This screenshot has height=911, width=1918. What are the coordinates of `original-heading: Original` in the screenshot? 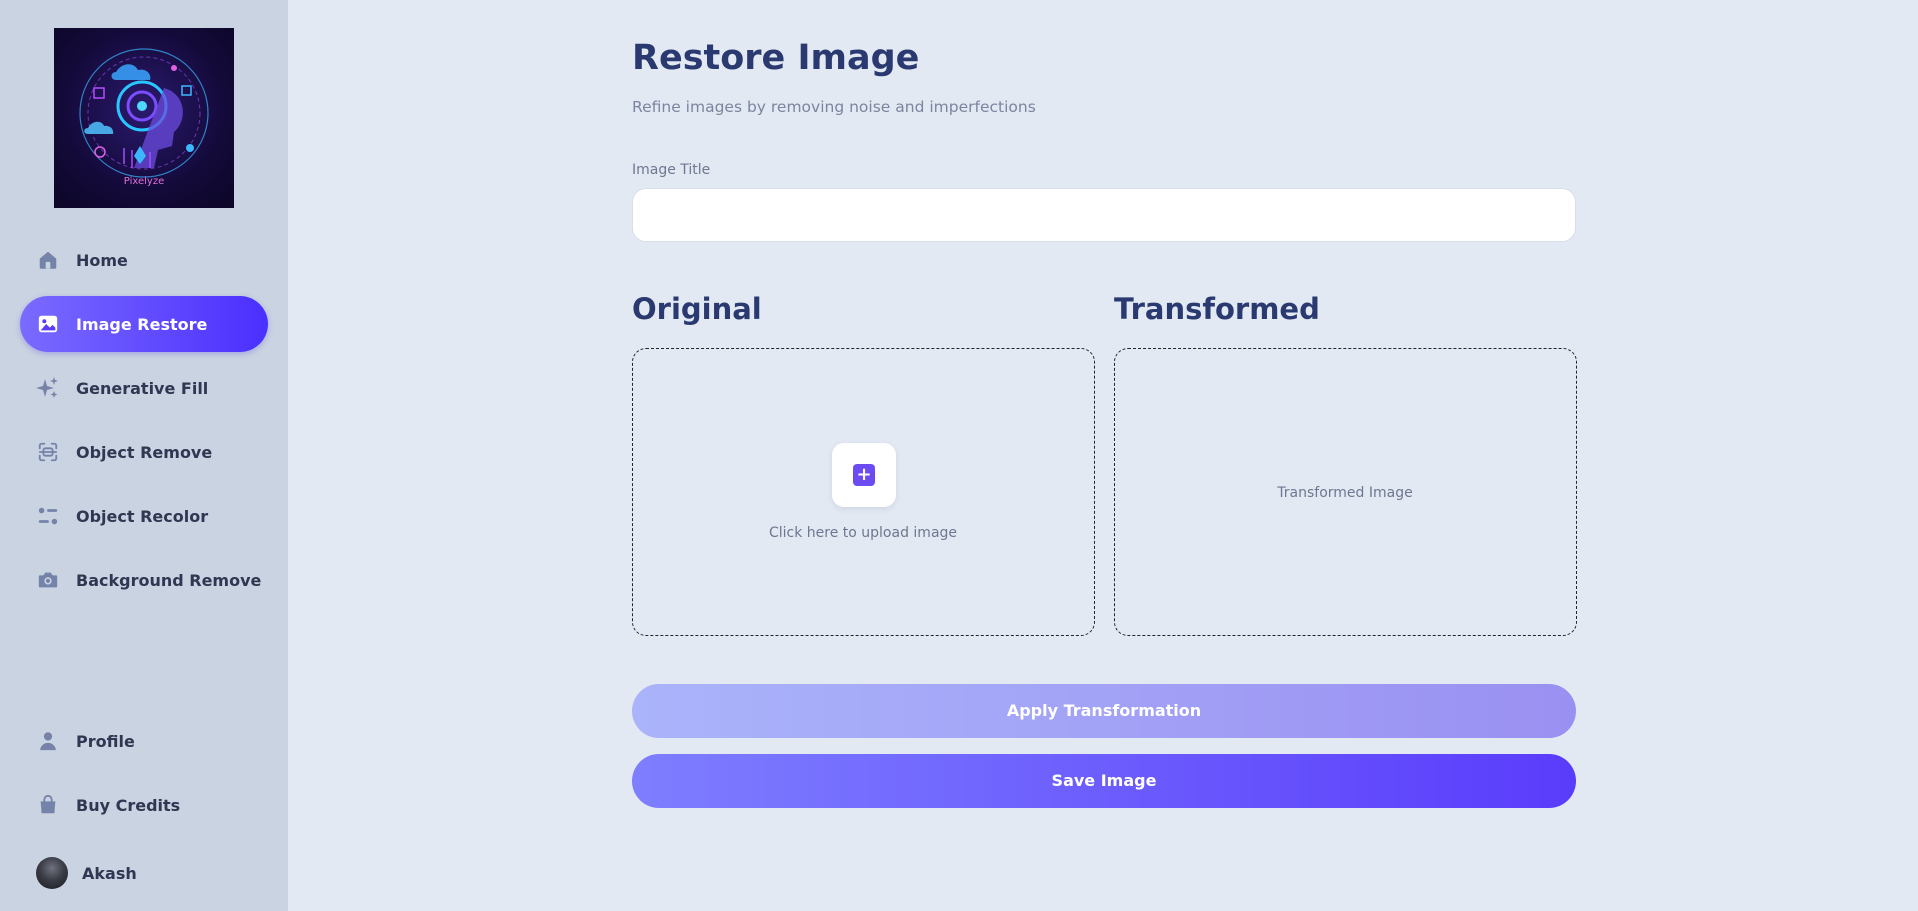 It's located at (697, 309).